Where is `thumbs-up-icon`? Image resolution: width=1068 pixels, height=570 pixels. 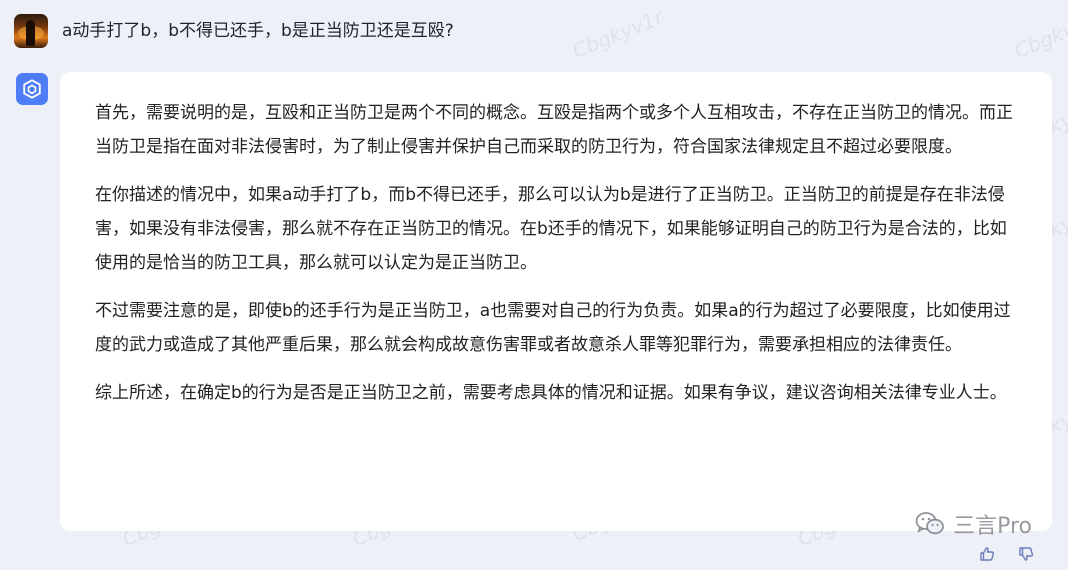
thumbs-up-icon is located at coordinates (987, 554).